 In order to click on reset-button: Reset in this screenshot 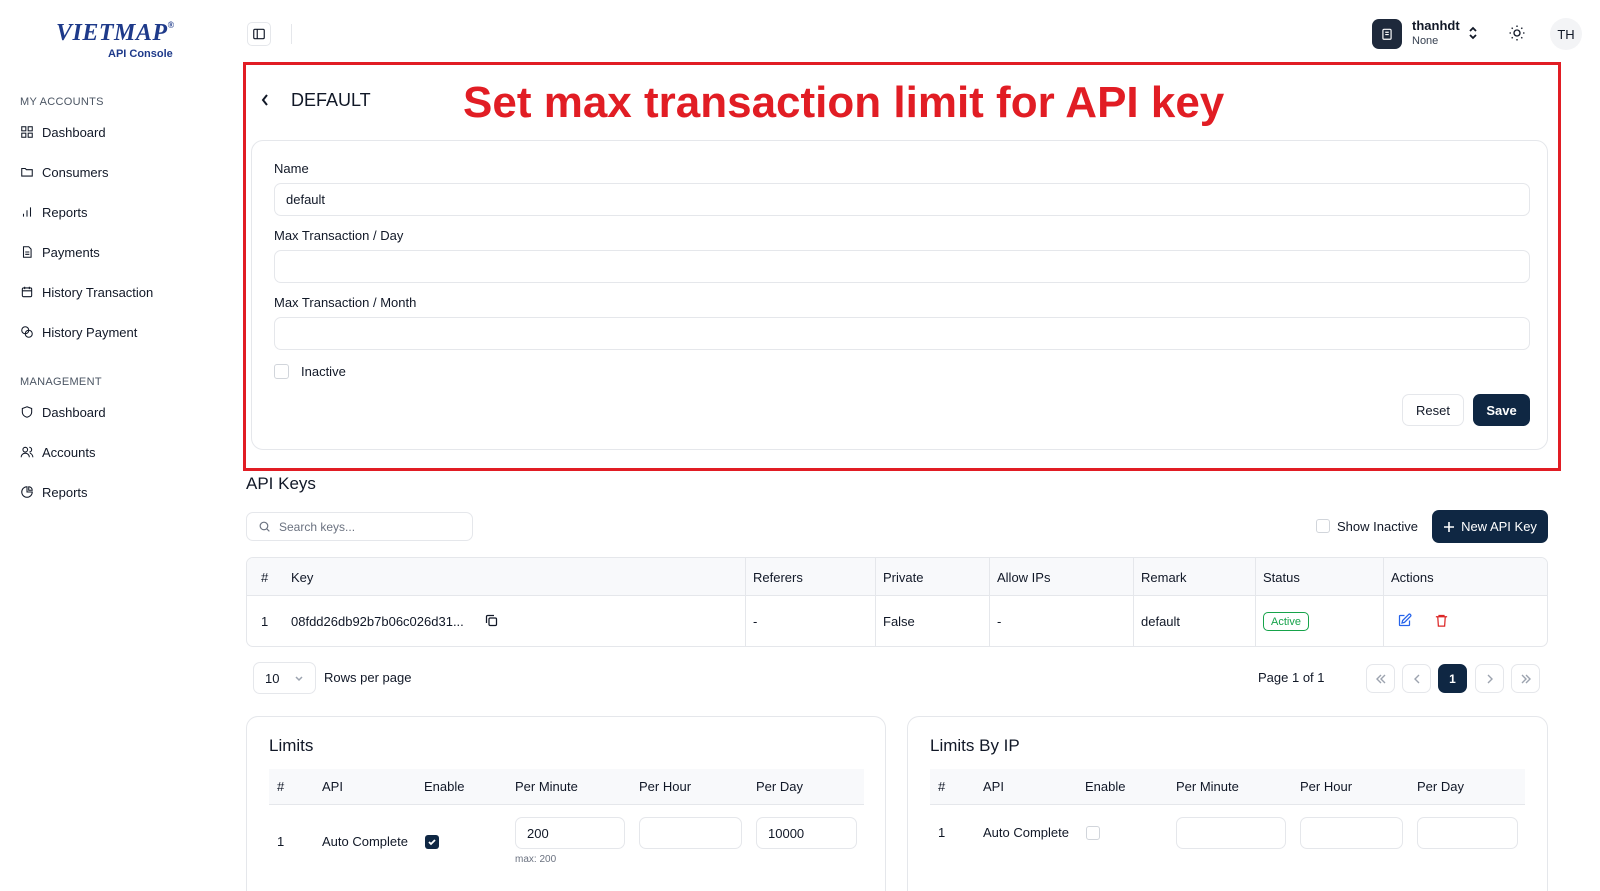, I will do `click(1433, 410)`.